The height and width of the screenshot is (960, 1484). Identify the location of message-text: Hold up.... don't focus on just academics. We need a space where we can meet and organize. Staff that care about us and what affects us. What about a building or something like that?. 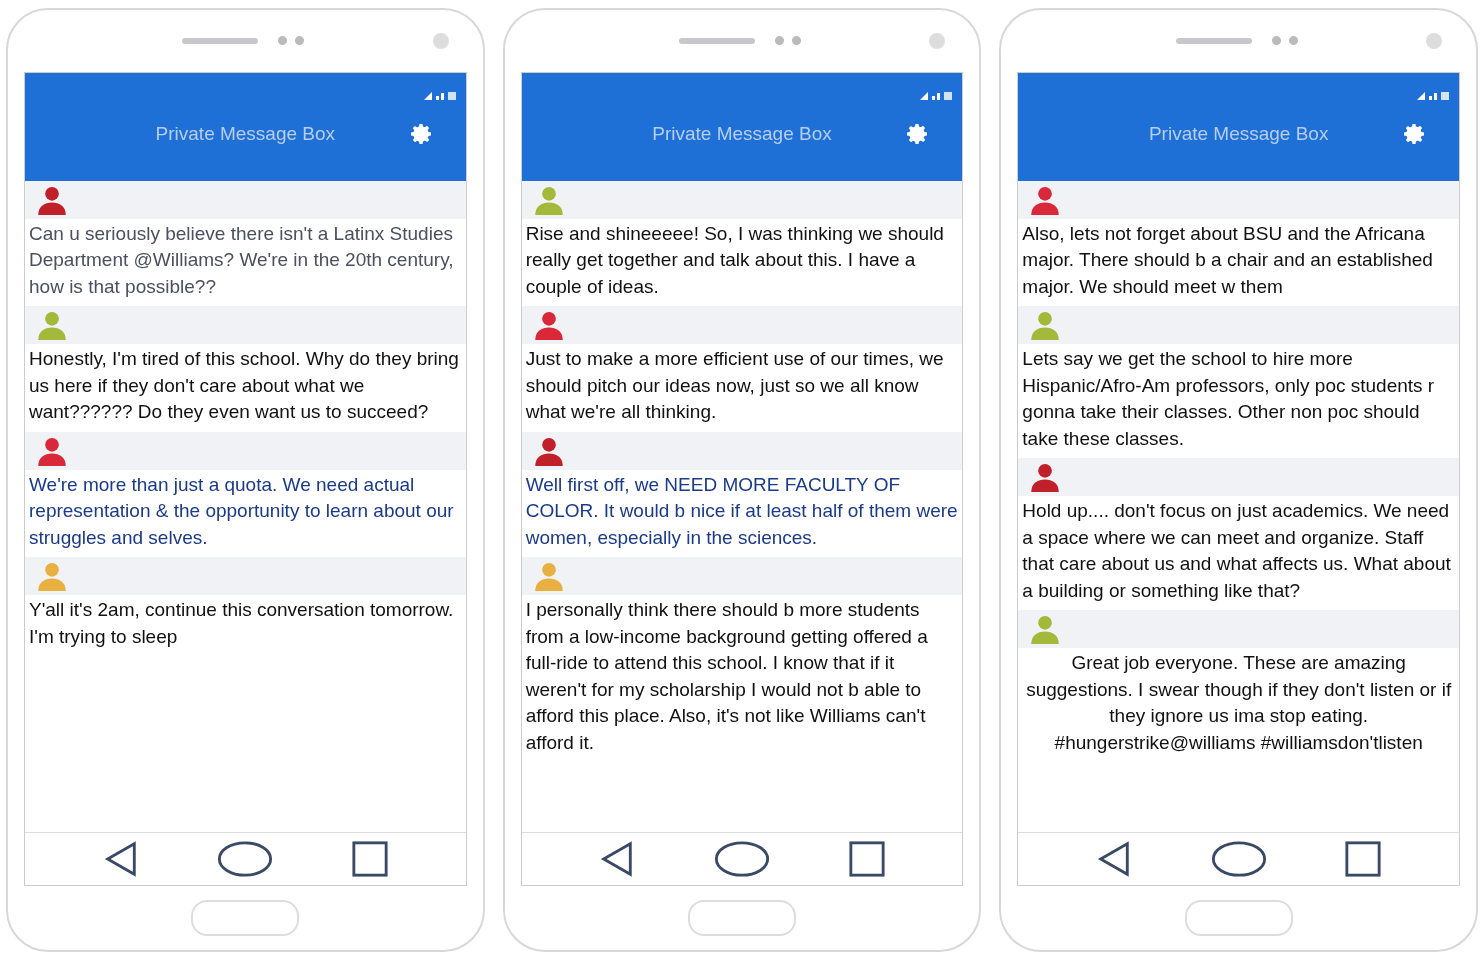
(1237, 551).